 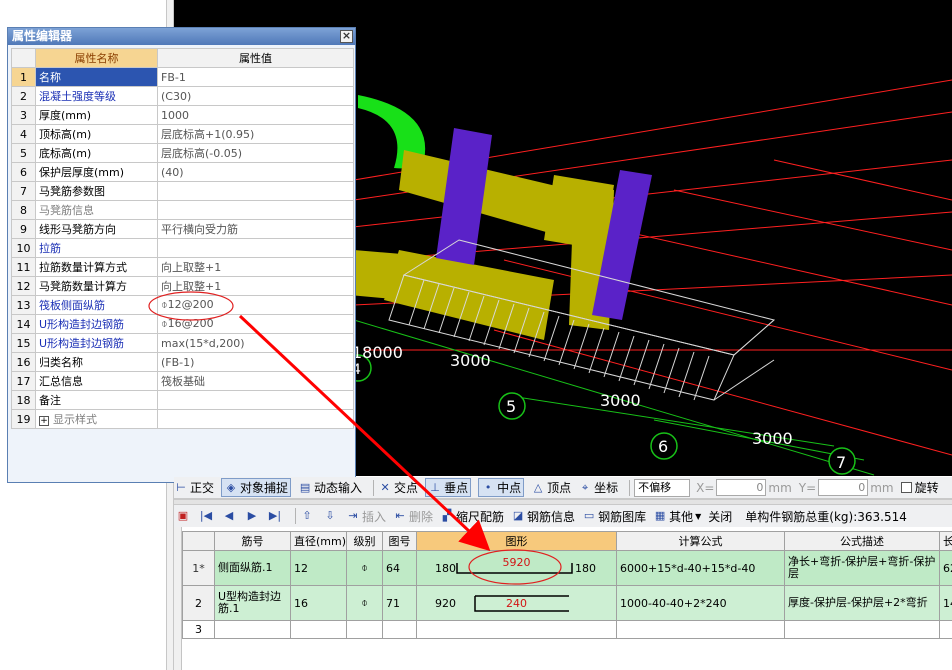 I want to click on property-row: 15 U形构造封边钢筋 max(15*d,200), so click(x=182, y=343).